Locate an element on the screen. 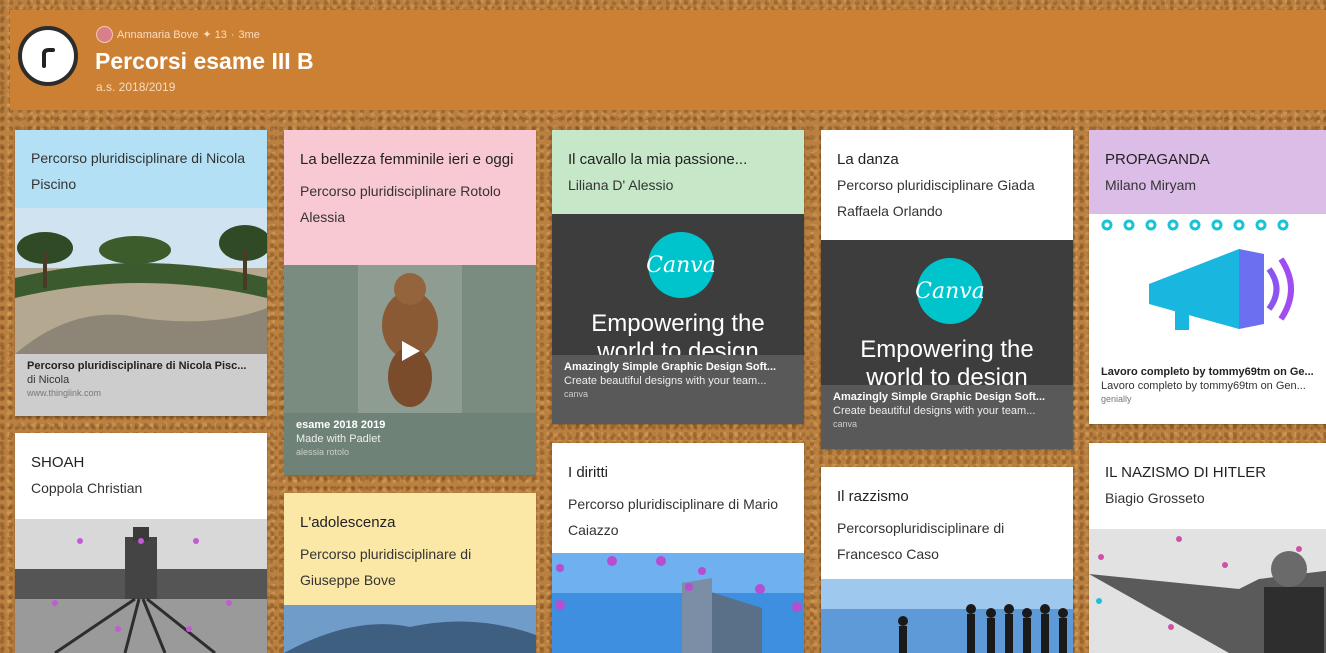  mountain-image is located at coordinates (410, 629).